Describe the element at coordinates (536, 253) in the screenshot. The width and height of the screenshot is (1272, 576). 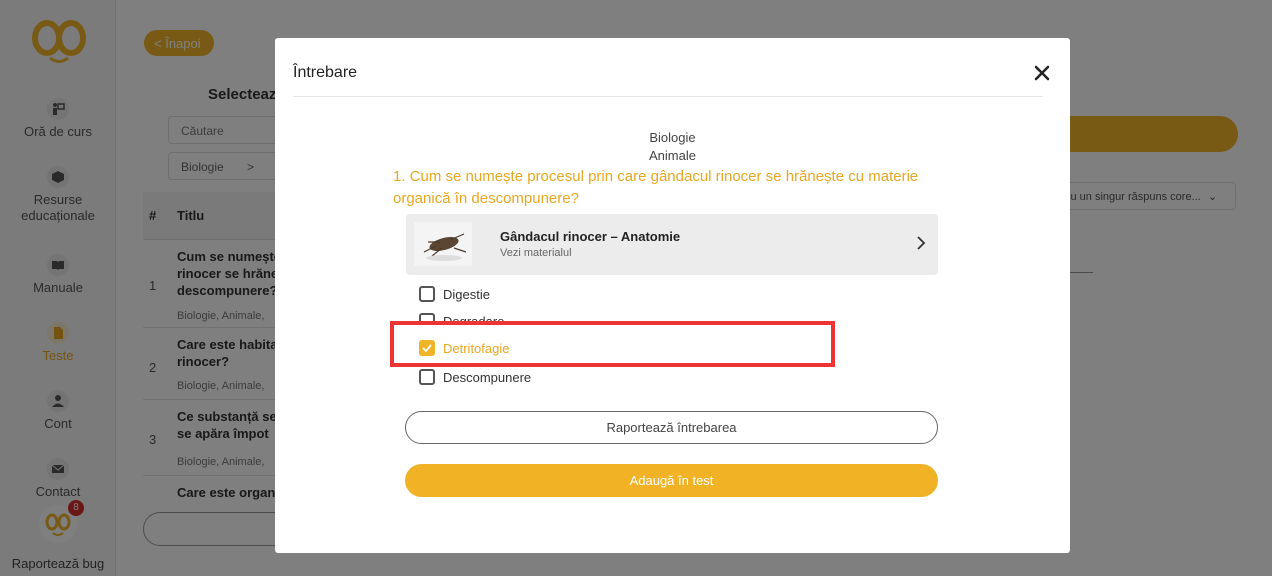
I see `material-link-label: Vezi materialul` at that location.